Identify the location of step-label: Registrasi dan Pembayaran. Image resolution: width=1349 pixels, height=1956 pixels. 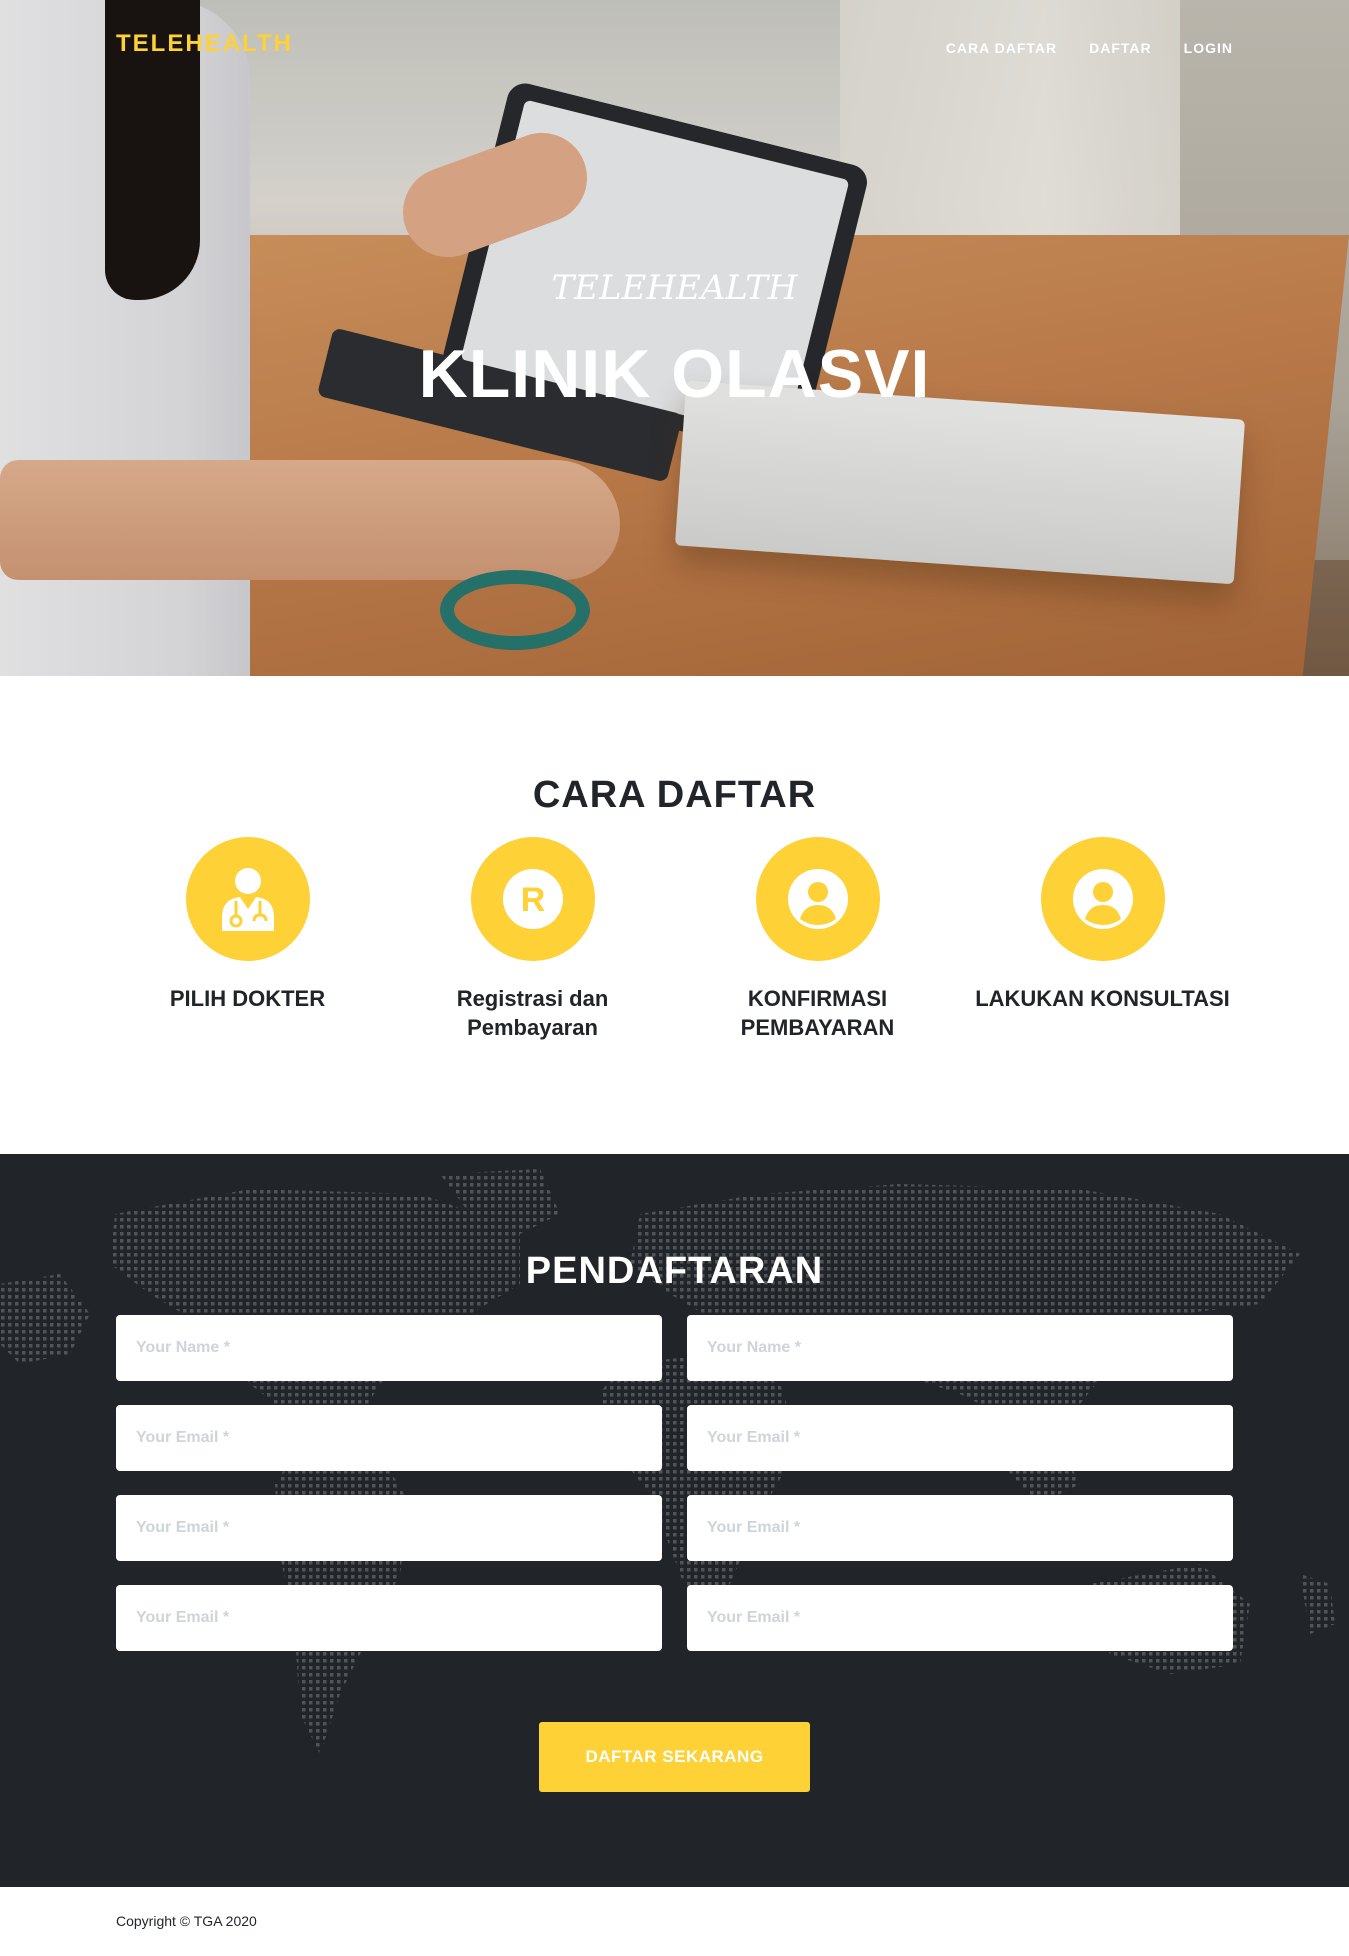
(532, 1013).